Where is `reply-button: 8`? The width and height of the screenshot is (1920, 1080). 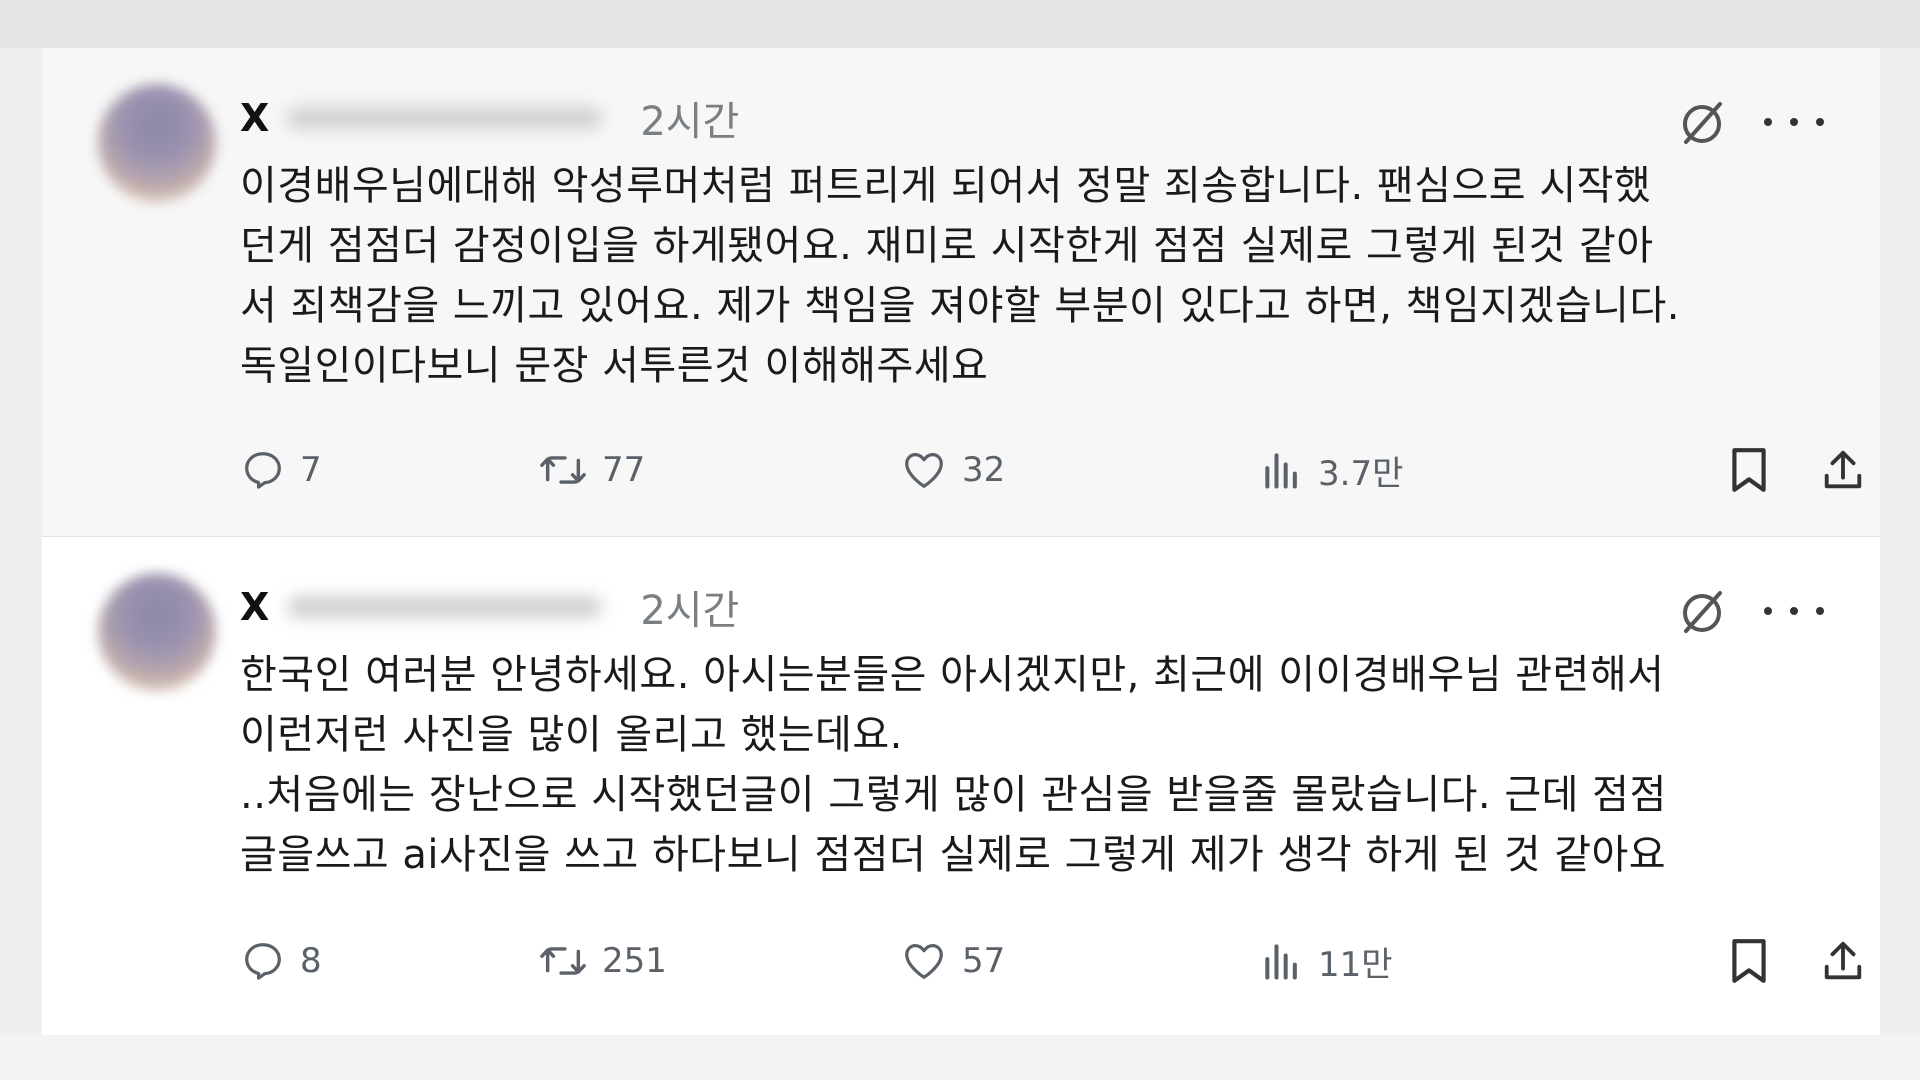 reply-button: 8 is located at coordinates (281, 961).